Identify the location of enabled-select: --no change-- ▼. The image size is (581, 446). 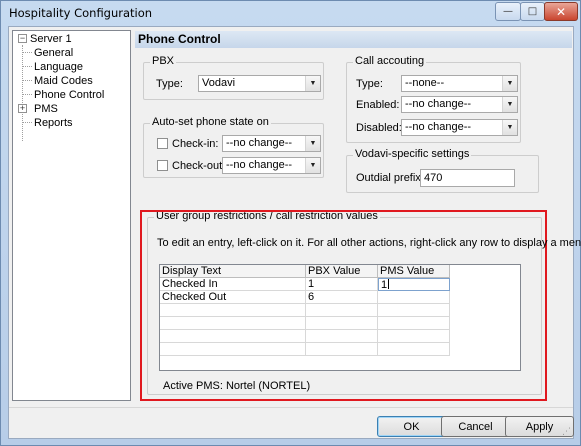
(459, 104).